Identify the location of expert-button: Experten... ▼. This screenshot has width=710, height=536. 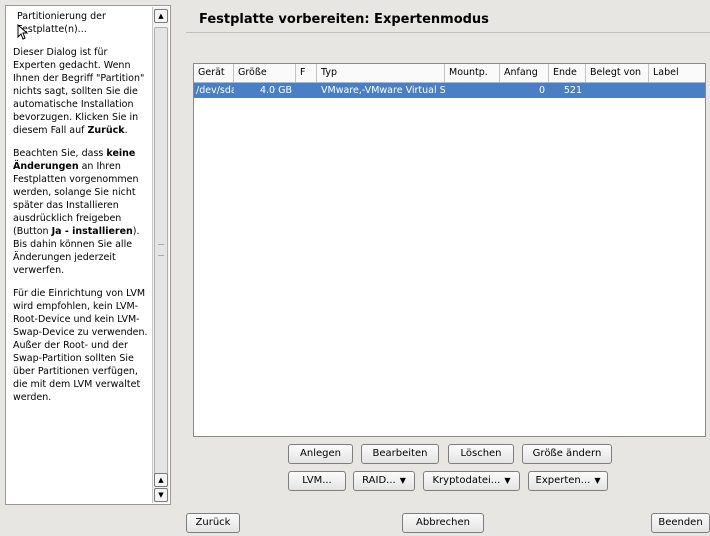
(568, 481).